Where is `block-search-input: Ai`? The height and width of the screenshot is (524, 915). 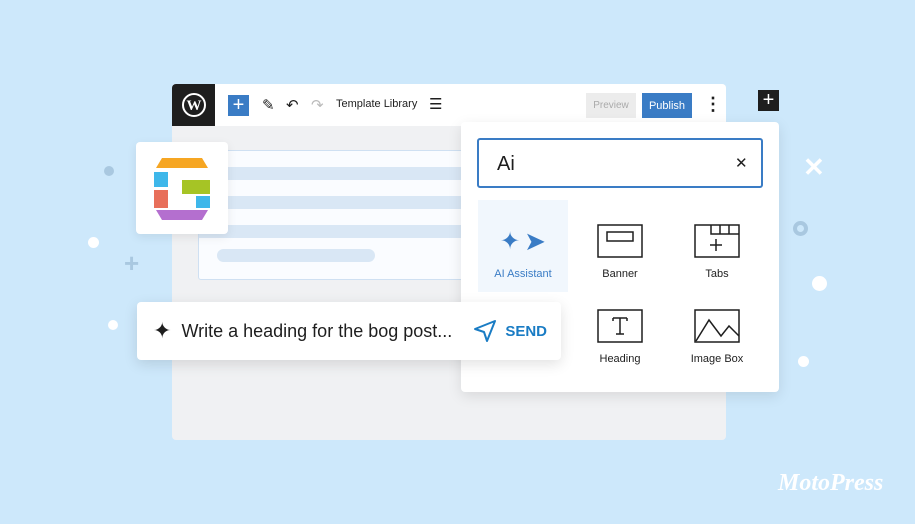
block-search-input: Ai is located at coordinates (620, 163).